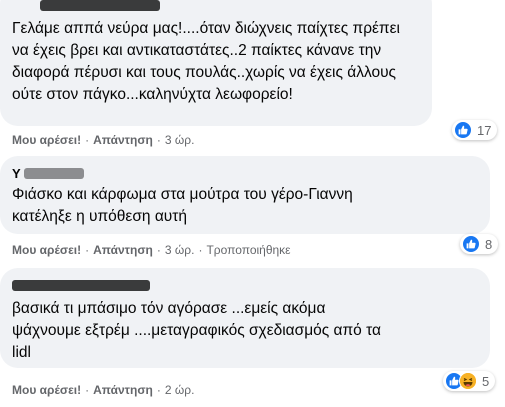 Image resolution: width=505 pixels, height=407 pixels. I want to click on reactions-summary: 8, so click(479, 244).